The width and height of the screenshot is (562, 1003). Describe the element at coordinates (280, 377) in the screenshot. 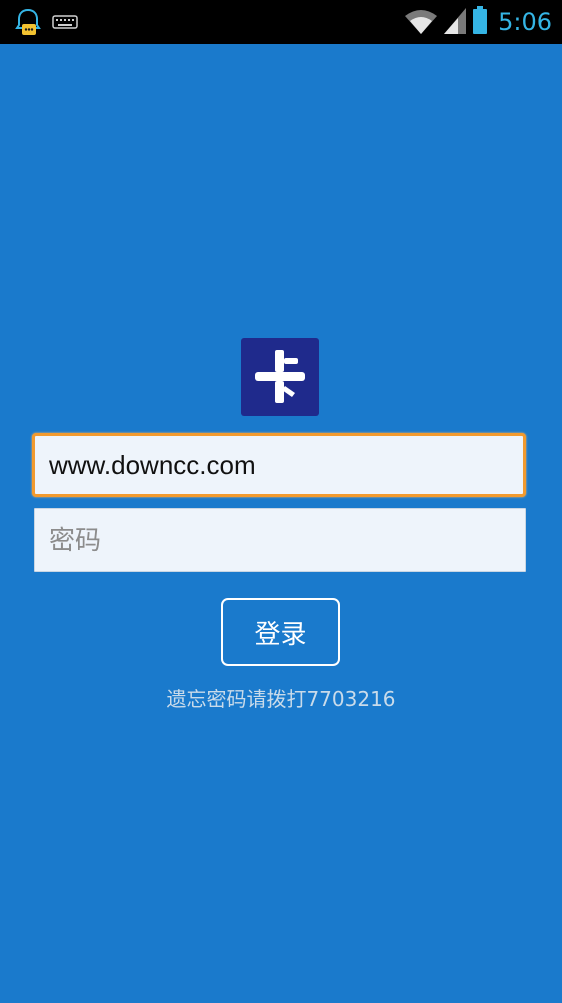

I see `card-logo-icon` at that location.